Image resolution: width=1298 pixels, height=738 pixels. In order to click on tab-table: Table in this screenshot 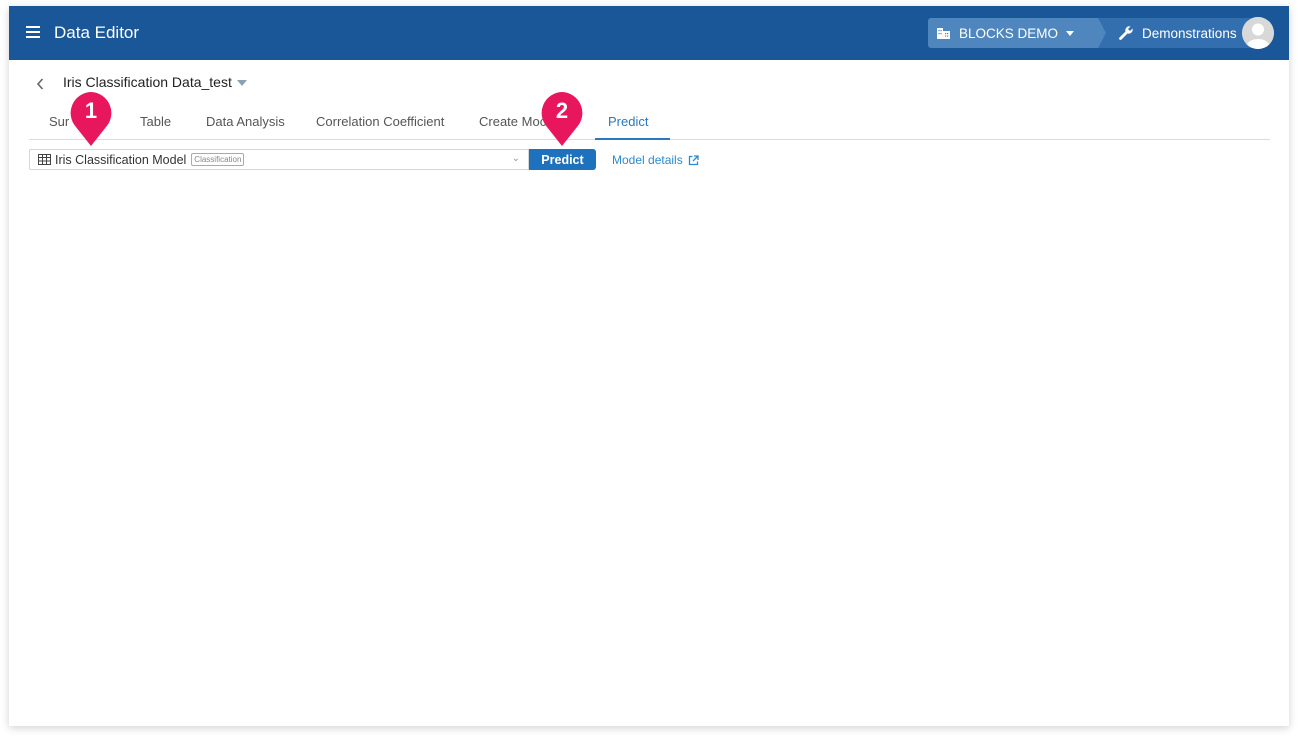, I will do `click(155, 121)`.